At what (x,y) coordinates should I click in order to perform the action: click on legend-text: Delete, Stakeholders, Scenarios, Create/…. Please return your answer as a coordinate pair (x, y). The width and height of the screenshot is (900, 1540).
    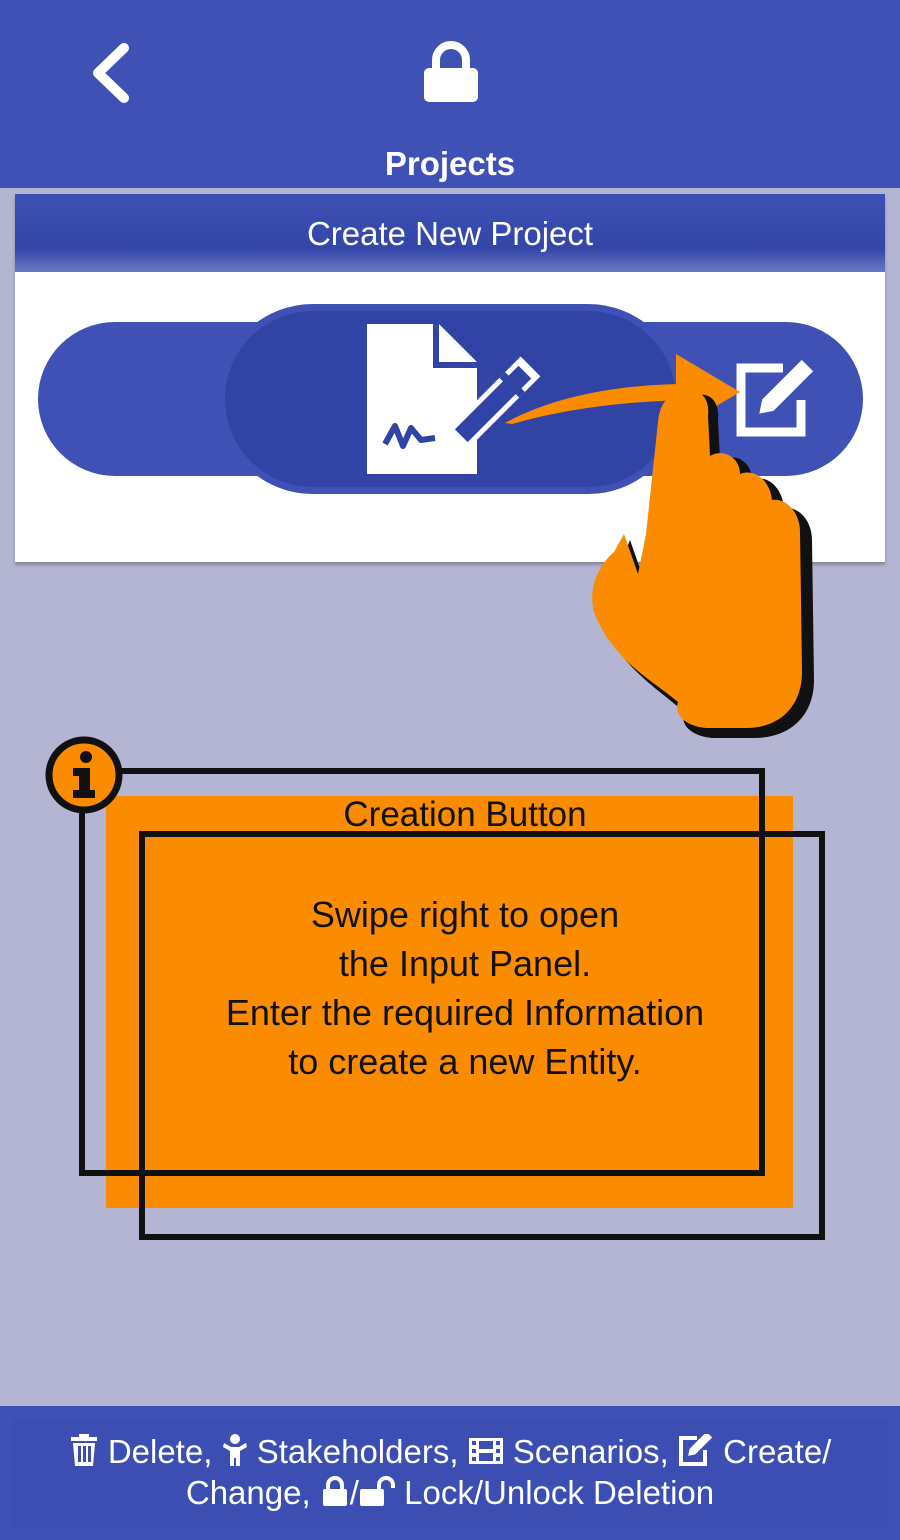
    Looking at the image, I should click on (450, 1473).